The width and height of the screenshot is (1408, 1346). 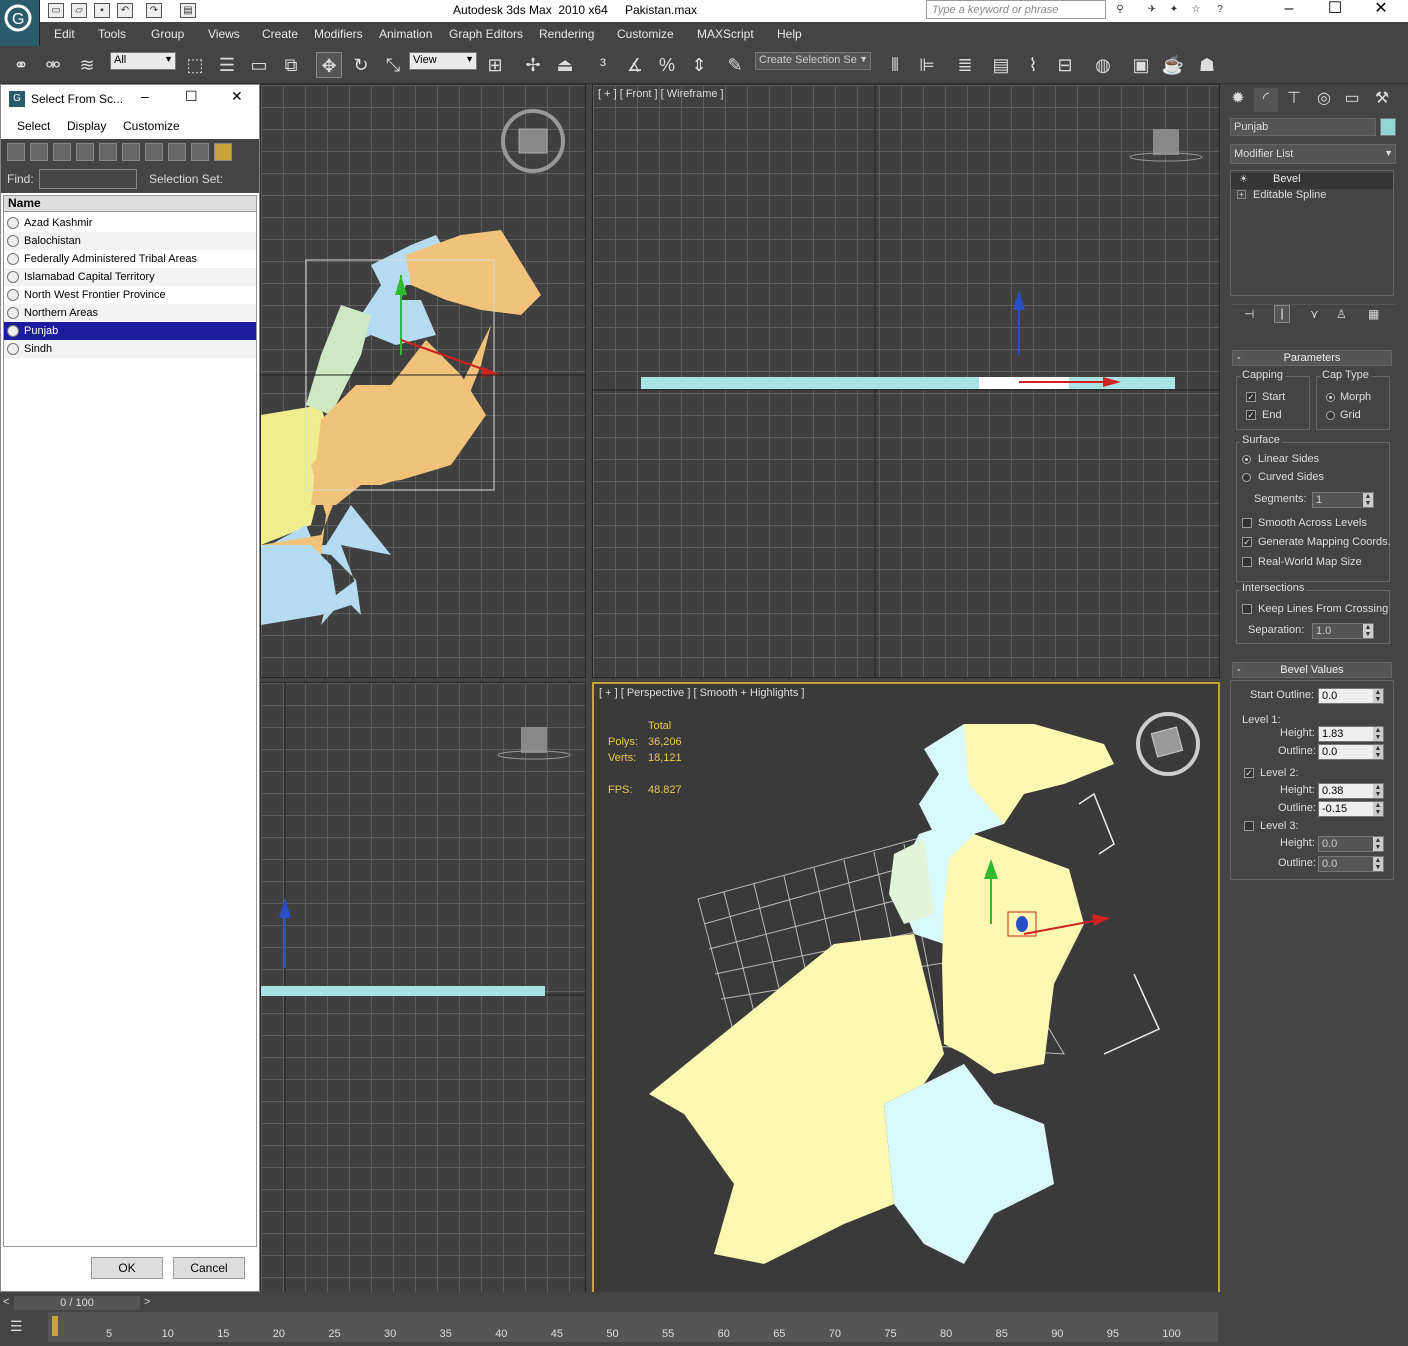 What do you see at coordinates (1033, 65) in the screenshot?
I see `curve-editor-icon: ⌇` at bounding box center [1033, 65].